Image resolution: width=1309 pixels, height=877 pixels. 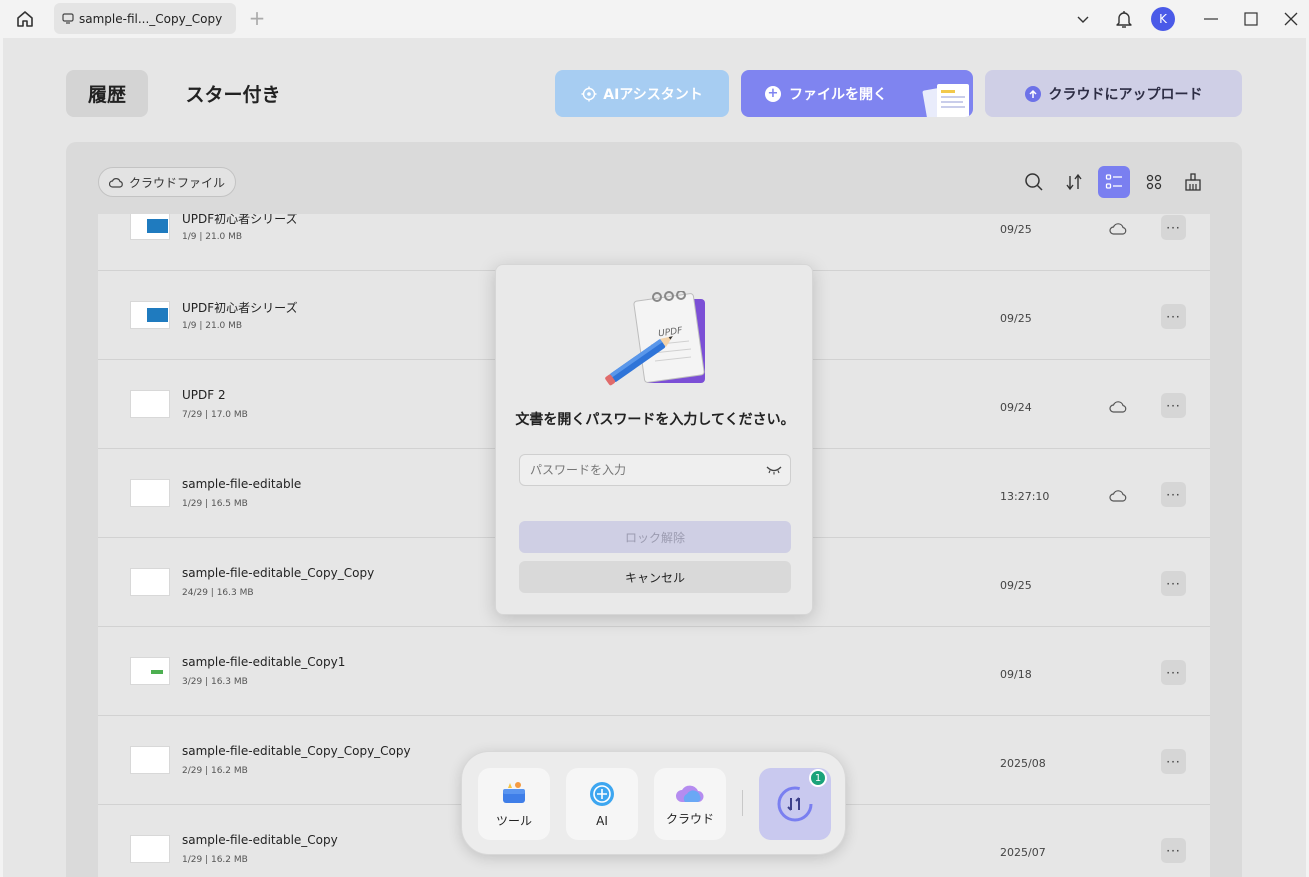 What do you see at coordinates (296, 751) in the screenshot?
I see `file-name: sample-file-editable_Copy_Copy_Copy` at bounding box center [296, 751].